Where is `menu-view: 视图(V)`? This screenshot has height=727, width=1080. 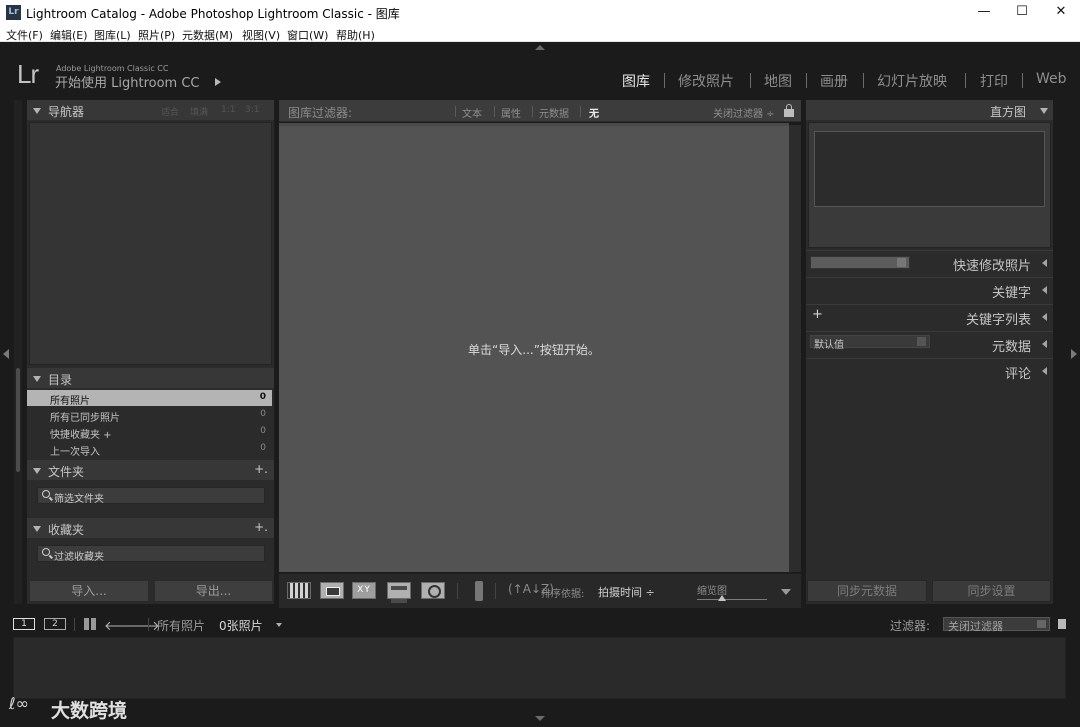 menu-view: 视图(V) is located at coordinates (261, 35).